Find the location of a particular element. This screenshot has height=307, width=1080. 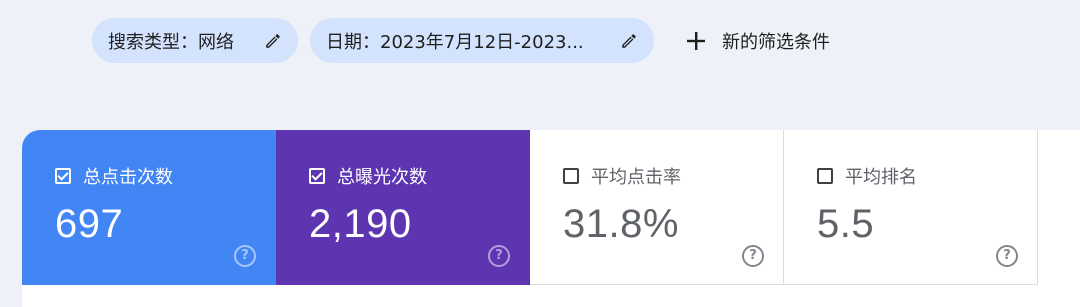

metric-value: 31.8% is located at coordinates (621, 224).